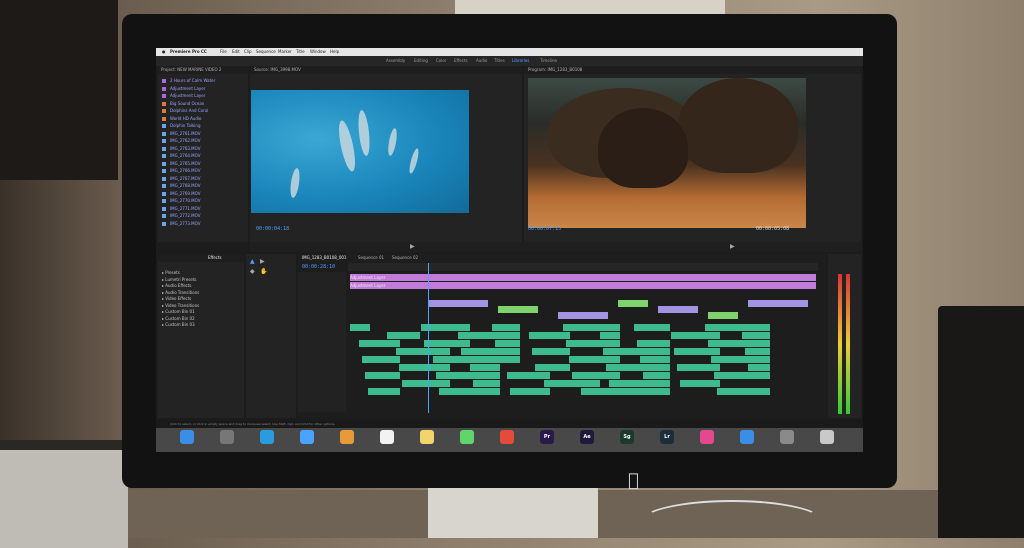 Image resolution: width=1024 pixels, height=548 pixels. Describe the element at coordinates (587, 437) in the screenshot. I see `after-effects-icon: Ae` at that location.